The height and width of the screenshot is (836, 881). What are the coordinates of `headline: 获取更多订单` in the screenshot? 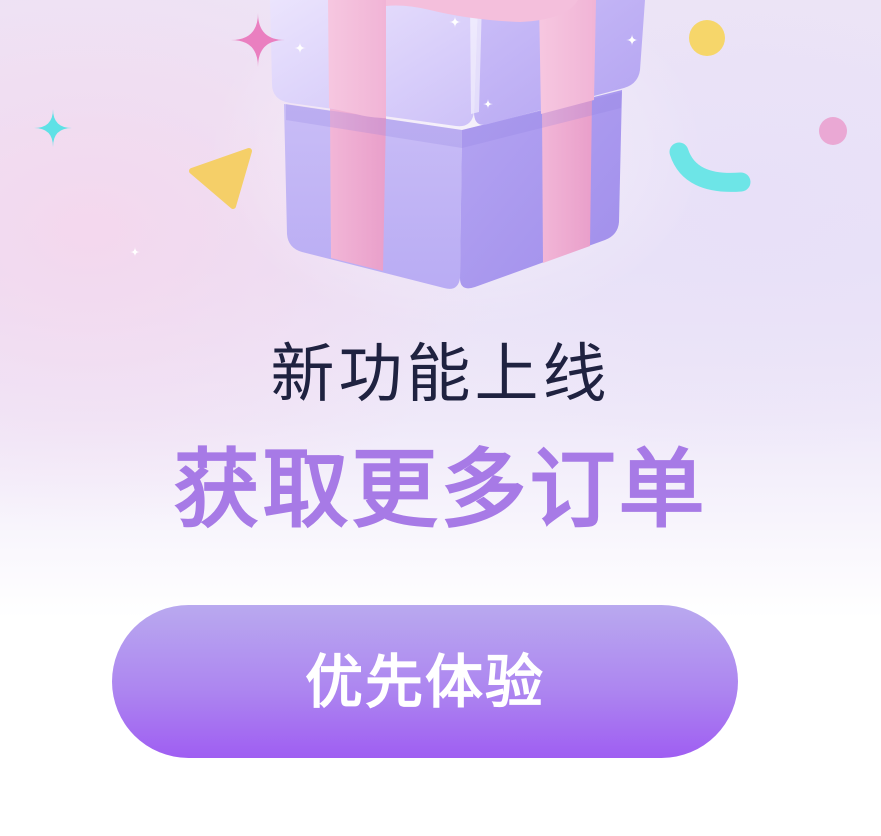 It's located at (440, 490).